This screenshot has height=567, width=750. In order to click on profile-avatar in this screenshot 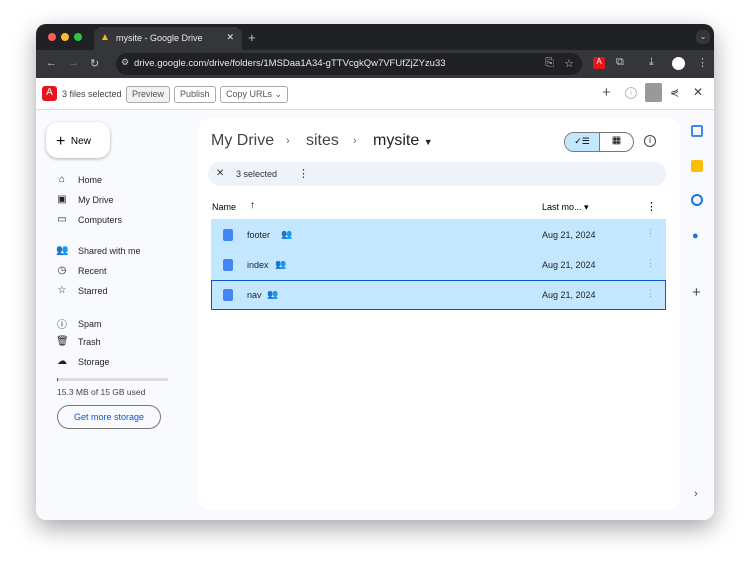, I will do `click(678, 63)`.